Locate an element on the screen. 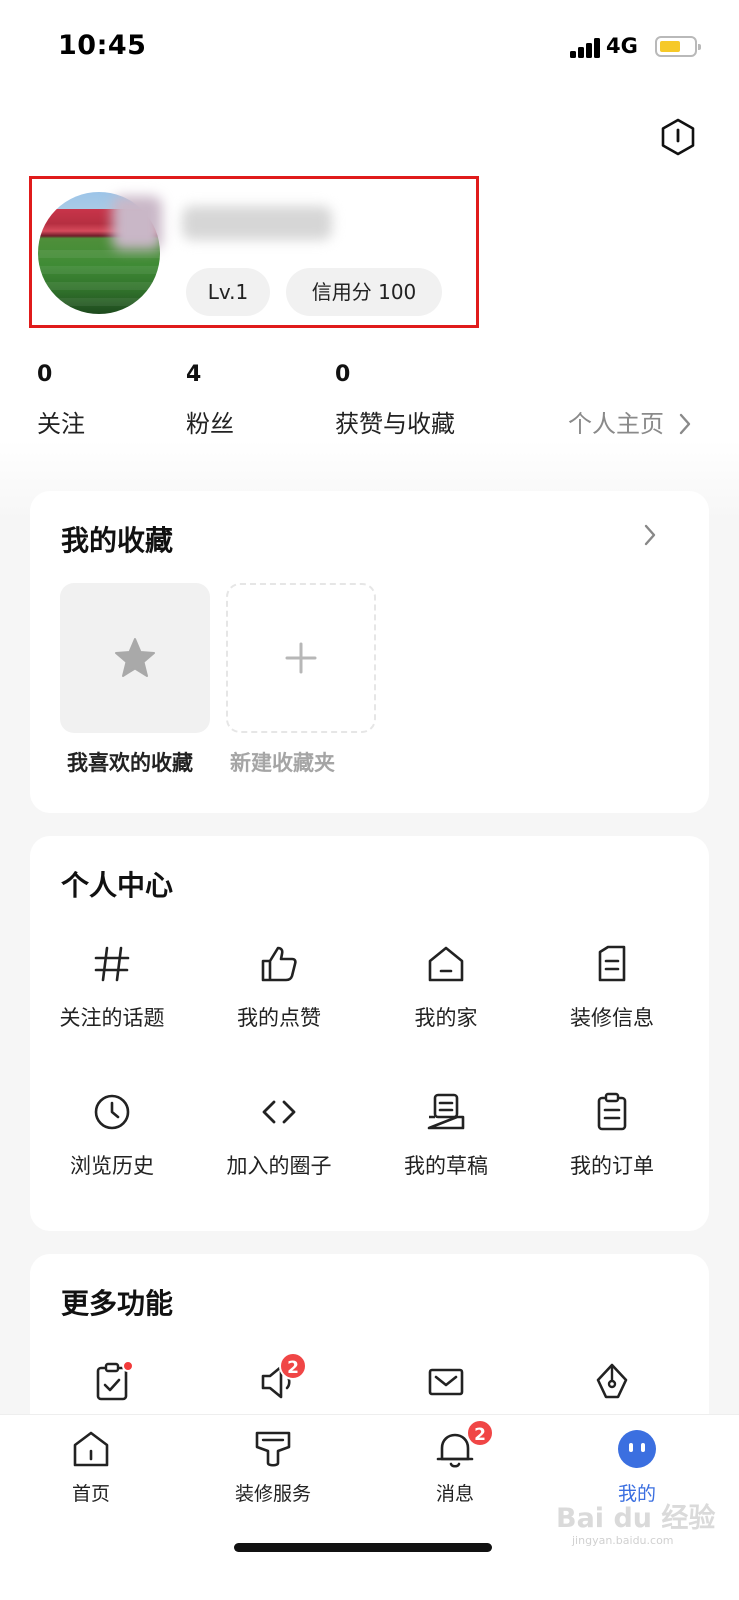  draft-tray-icon is located at coordinates (446, 1111).